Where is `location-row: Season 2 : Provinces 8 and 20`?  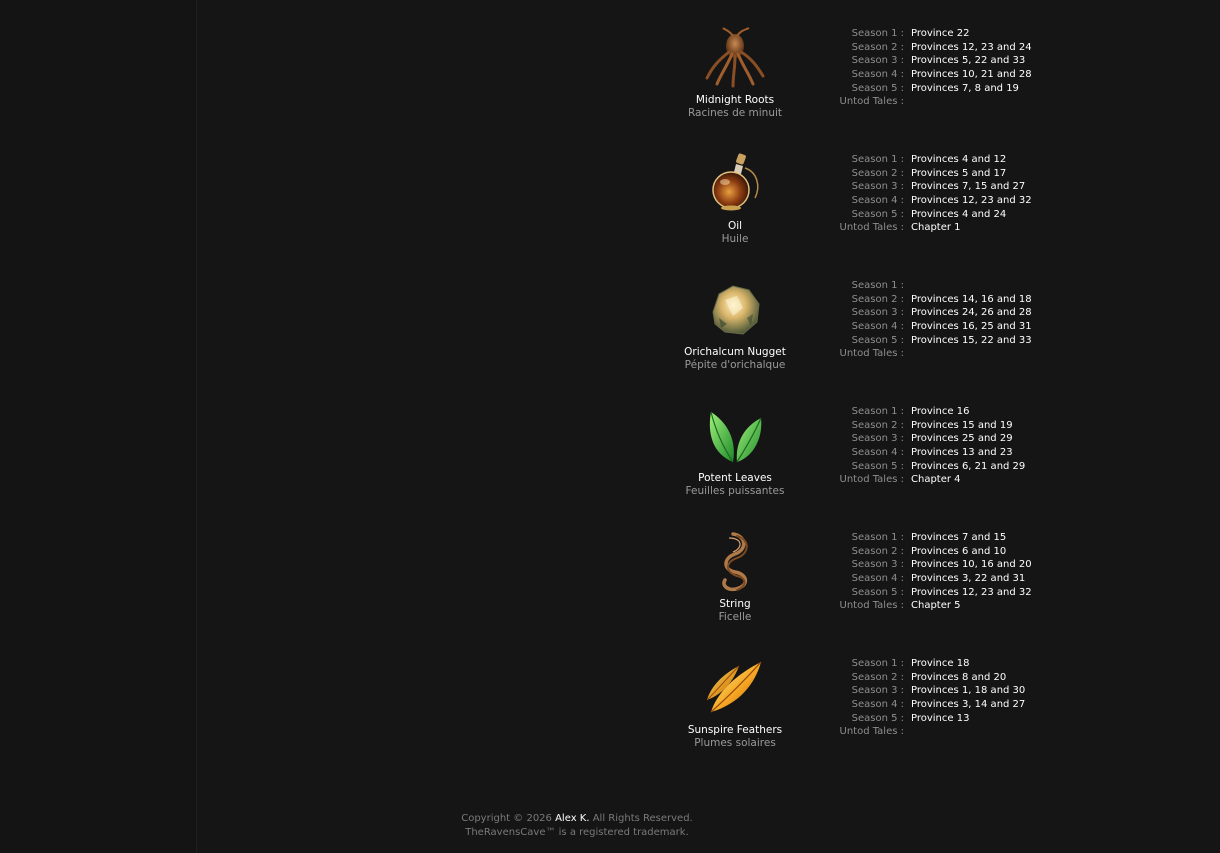 location-row: Season 2 : Provinces 8 and 20 is located at coordinates (957, 678).